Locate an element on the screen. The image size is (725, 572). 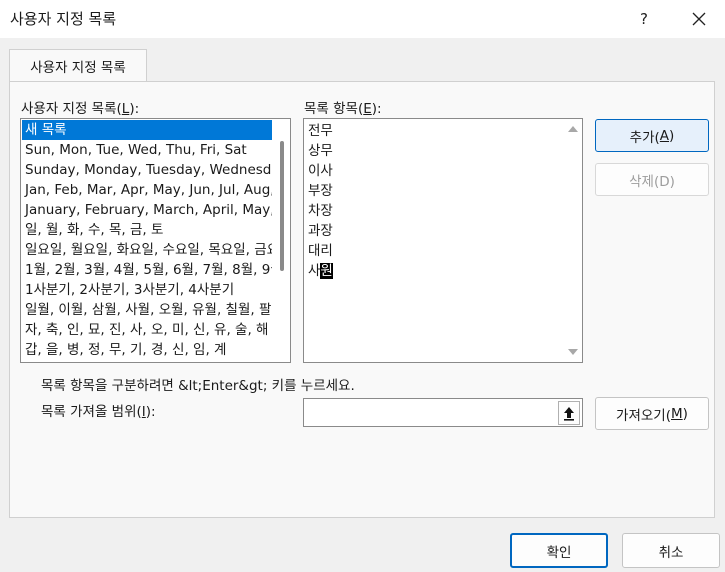
cancel-button: 취소 is located at coordinates (671, 550).